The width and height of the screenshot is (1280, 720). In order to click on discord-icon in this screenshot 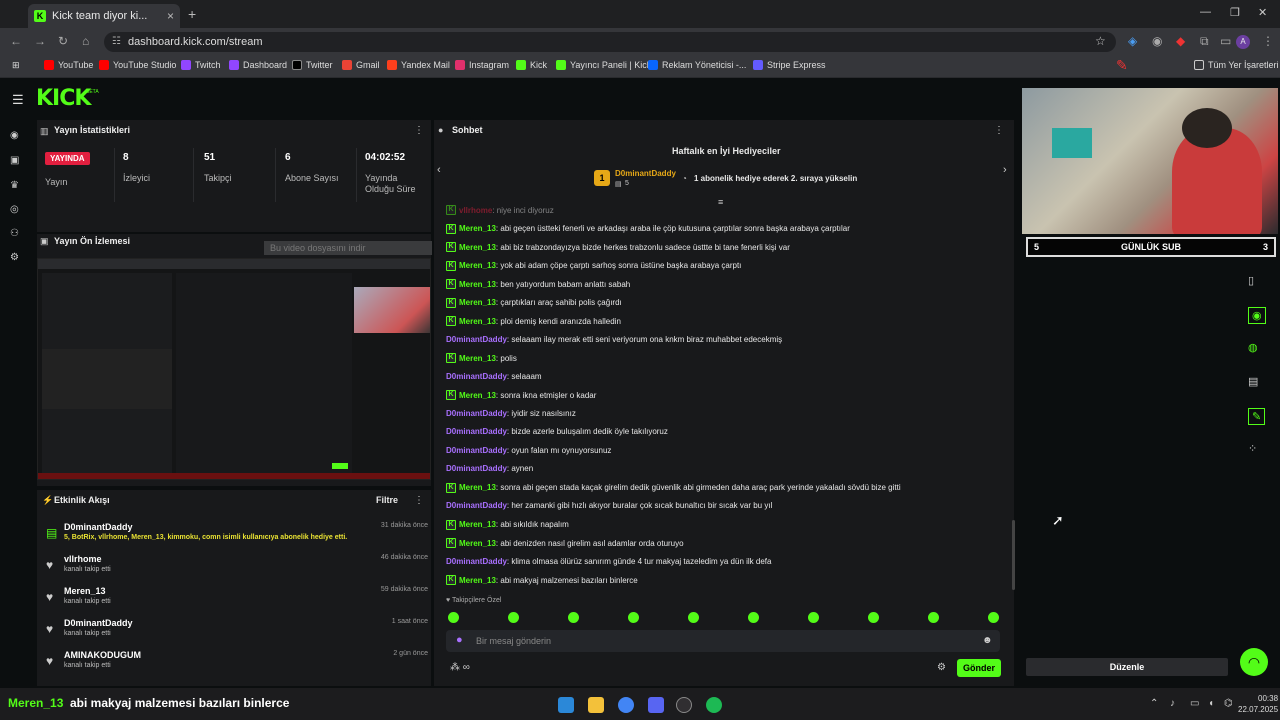, I will do `click(656, 705)`.